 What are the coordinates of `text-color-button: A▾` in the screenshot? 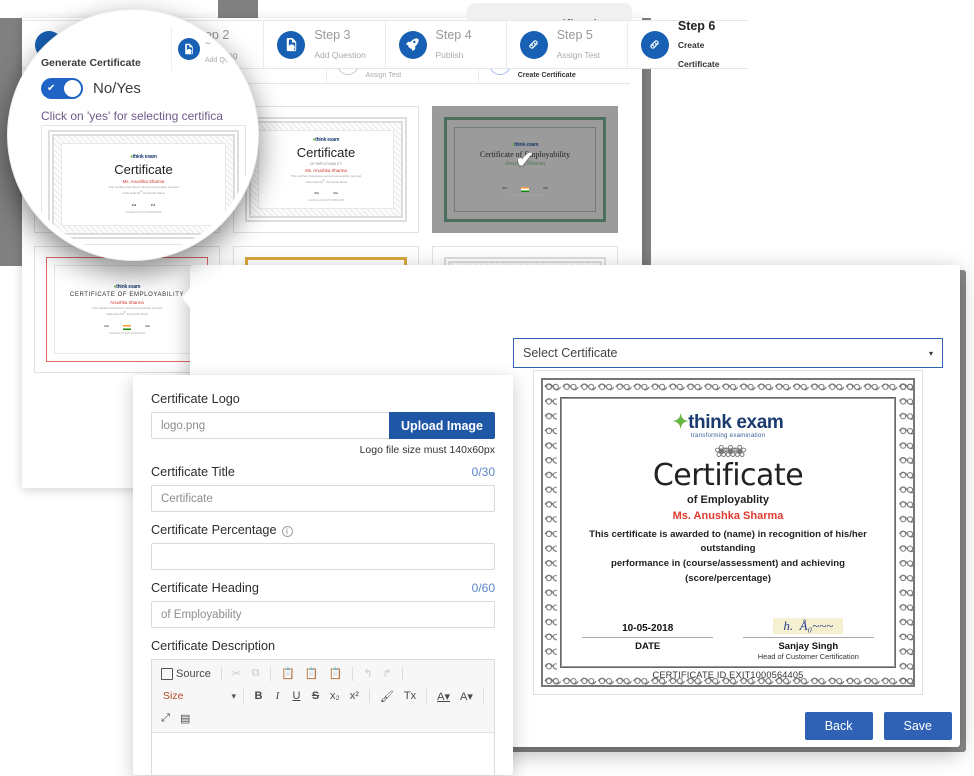 It's located at (443, 696).